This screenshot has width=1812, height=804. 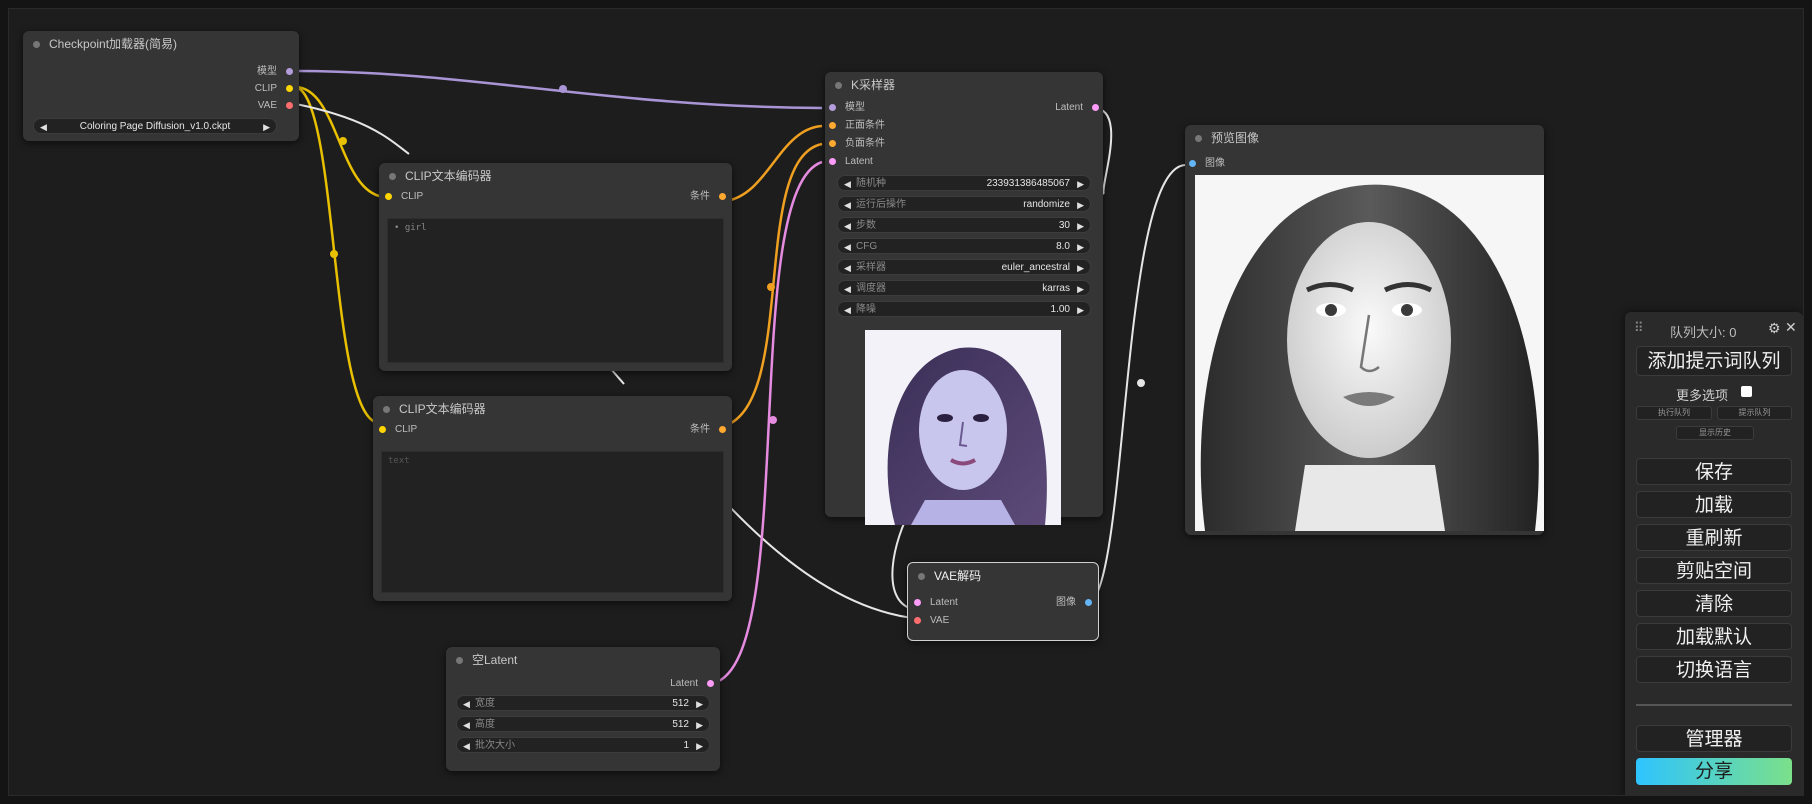 What do you see at coordinates (964, 267) in the screenshot?
I see `sampler-name-widget: ◀ 采样器 euler_ancestral ▶` at bounding box center [964, 267].